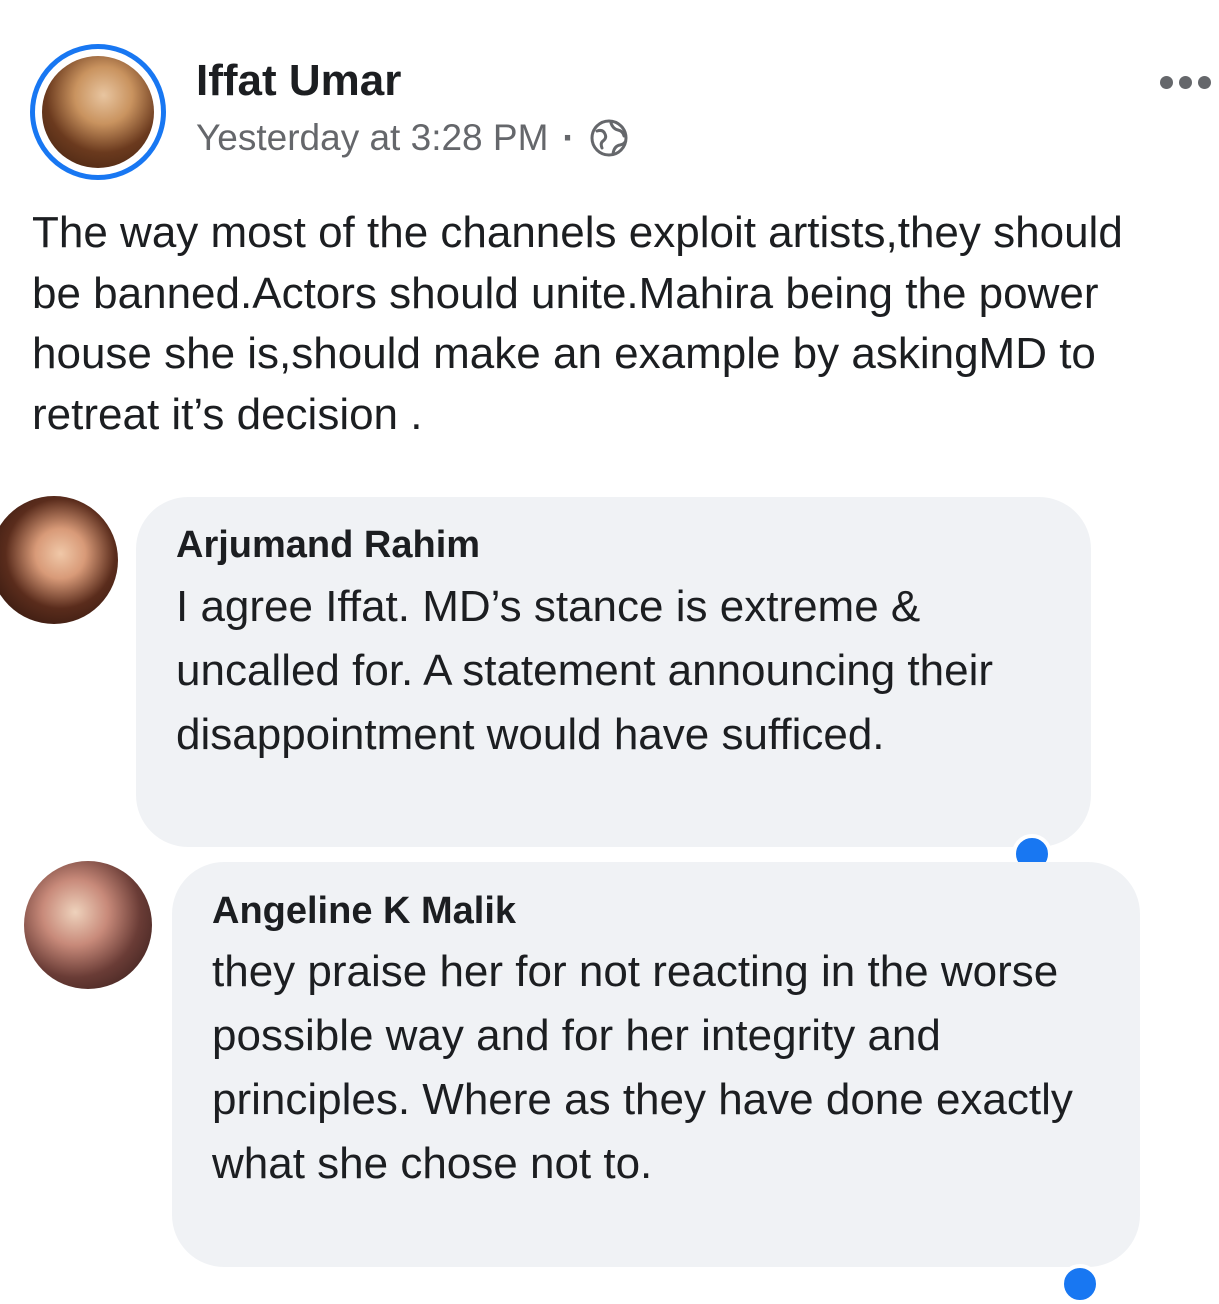 This screenshot has height=1304, width=1219. Describe the element at coordinates (364, 911) in the screenshot. I see `commenter-name: Angeline K Malik` at that location.